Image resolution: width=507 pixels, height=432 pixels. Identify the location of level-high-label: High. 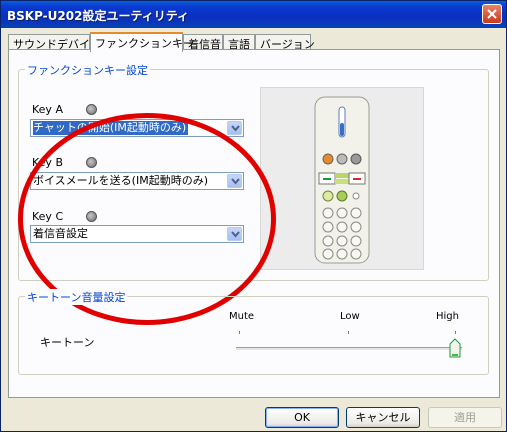
(447, 316).